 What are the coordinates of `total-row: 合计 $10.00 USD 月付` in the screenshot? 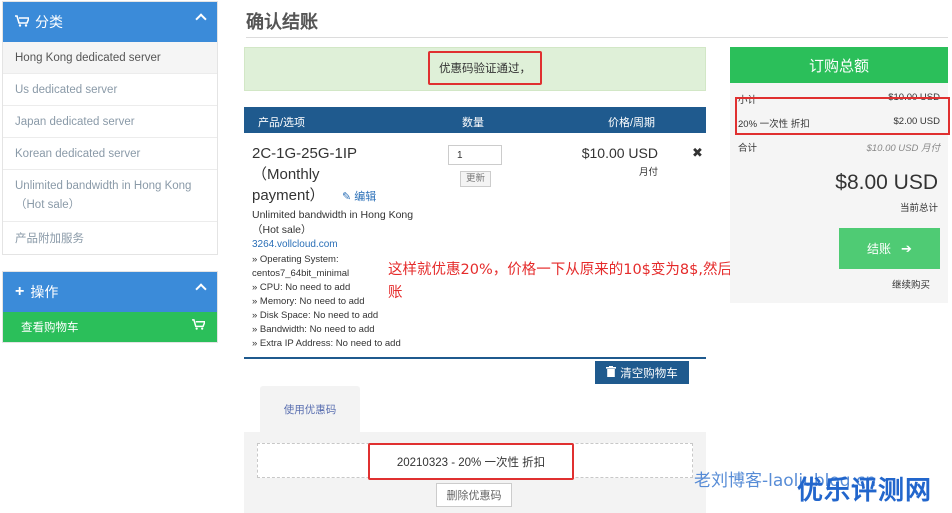 It's located at (839, 147).